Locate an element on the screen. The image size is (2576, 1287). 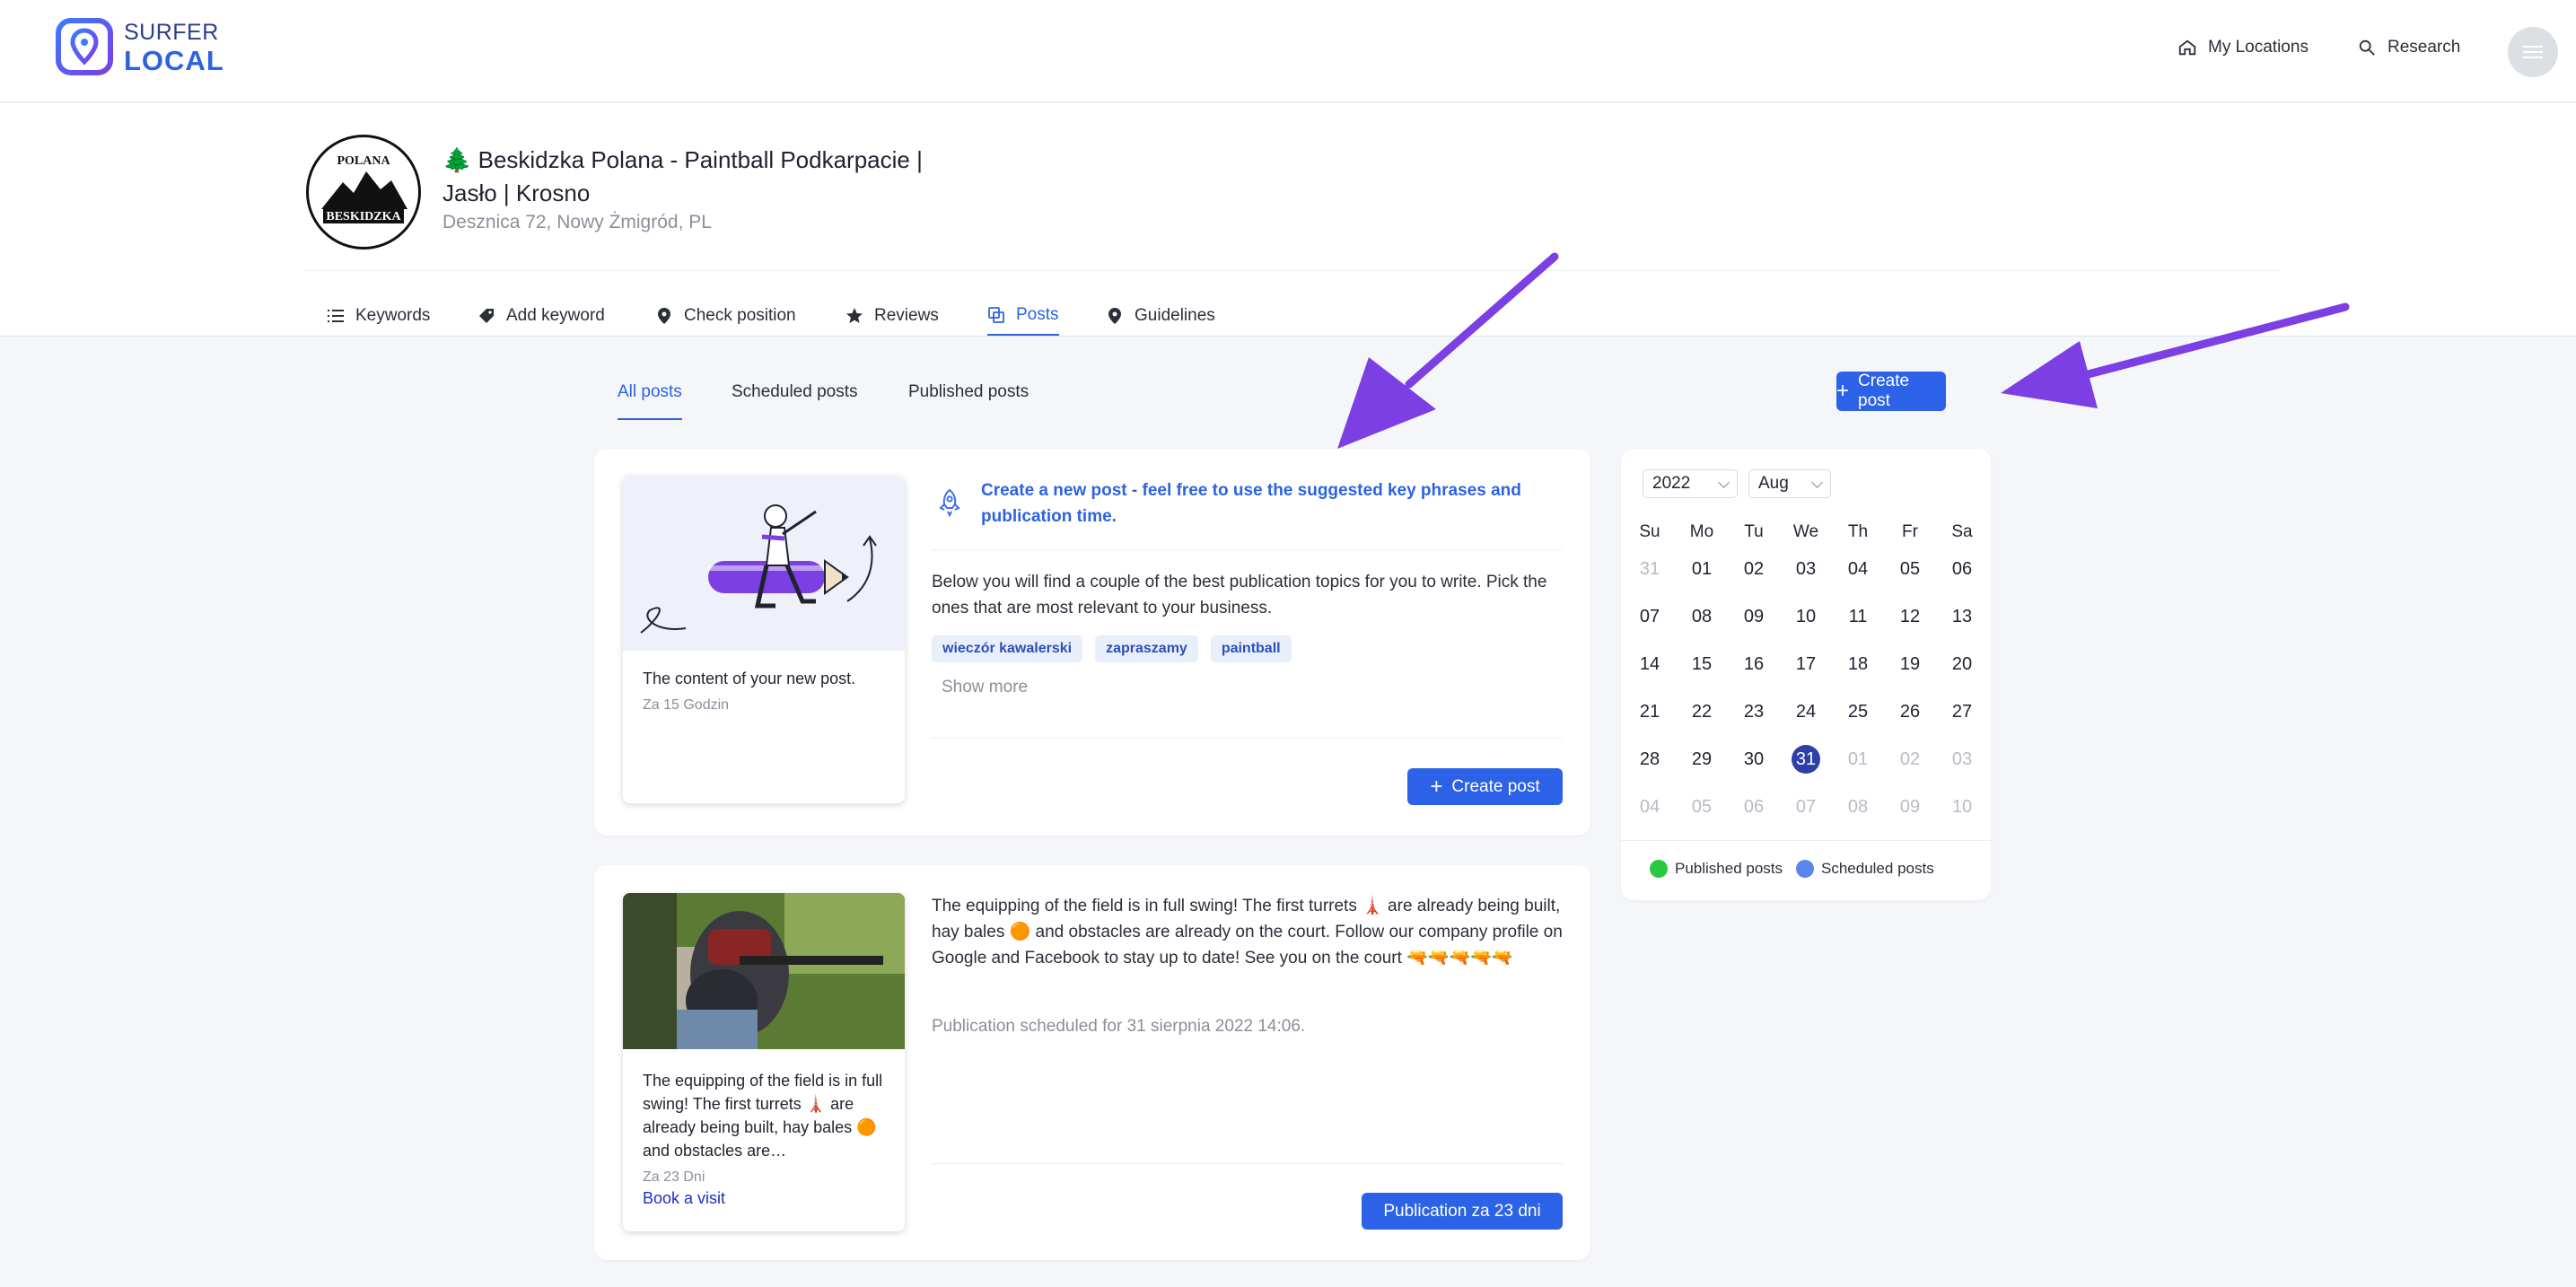
home-icon is located at coordinates (2187, 47).